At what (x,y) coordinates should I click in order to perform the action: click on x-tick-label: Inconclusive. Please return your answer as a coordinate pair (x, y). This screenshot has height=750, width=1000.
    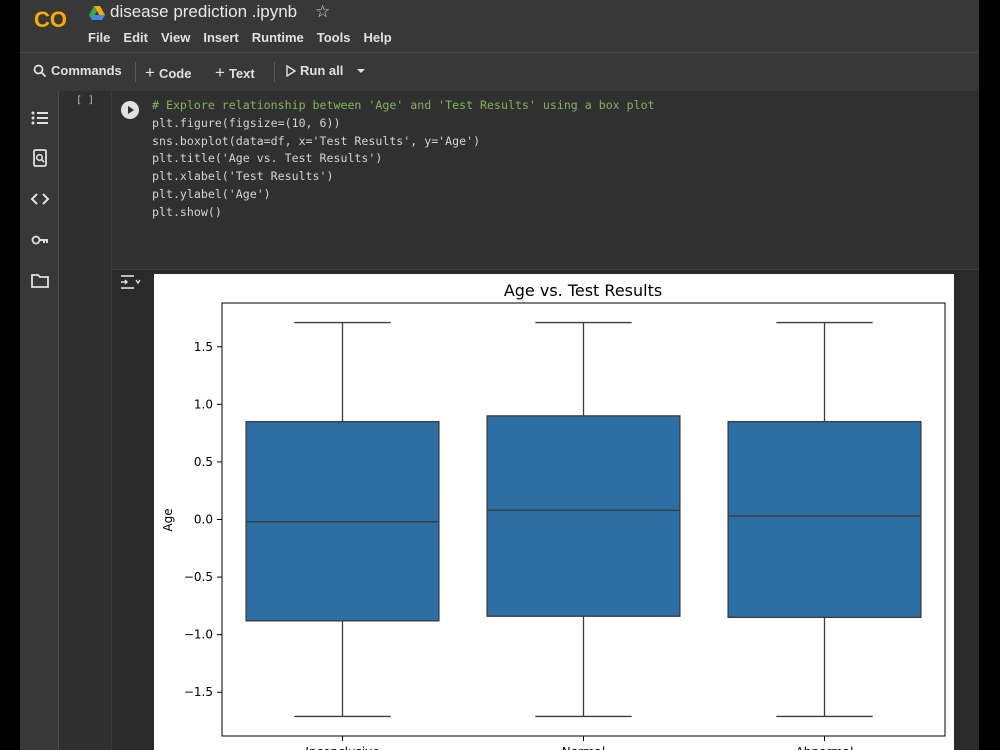
    Looking at the image, I should click on (342, 747).